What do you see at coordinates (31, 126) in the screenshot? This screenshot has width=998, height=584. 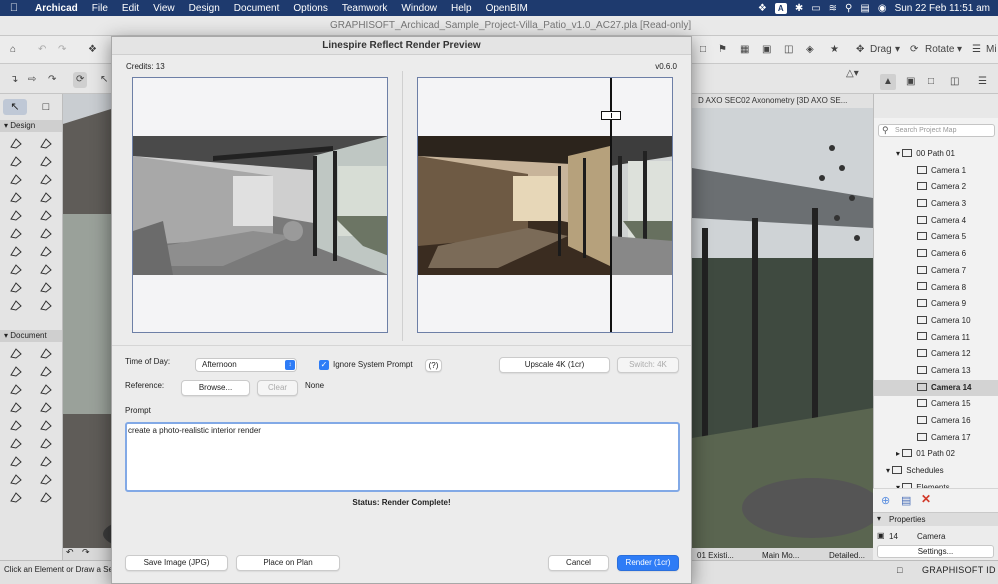 I see `design-section: ▾ Design` at bounding box center [31, 126].